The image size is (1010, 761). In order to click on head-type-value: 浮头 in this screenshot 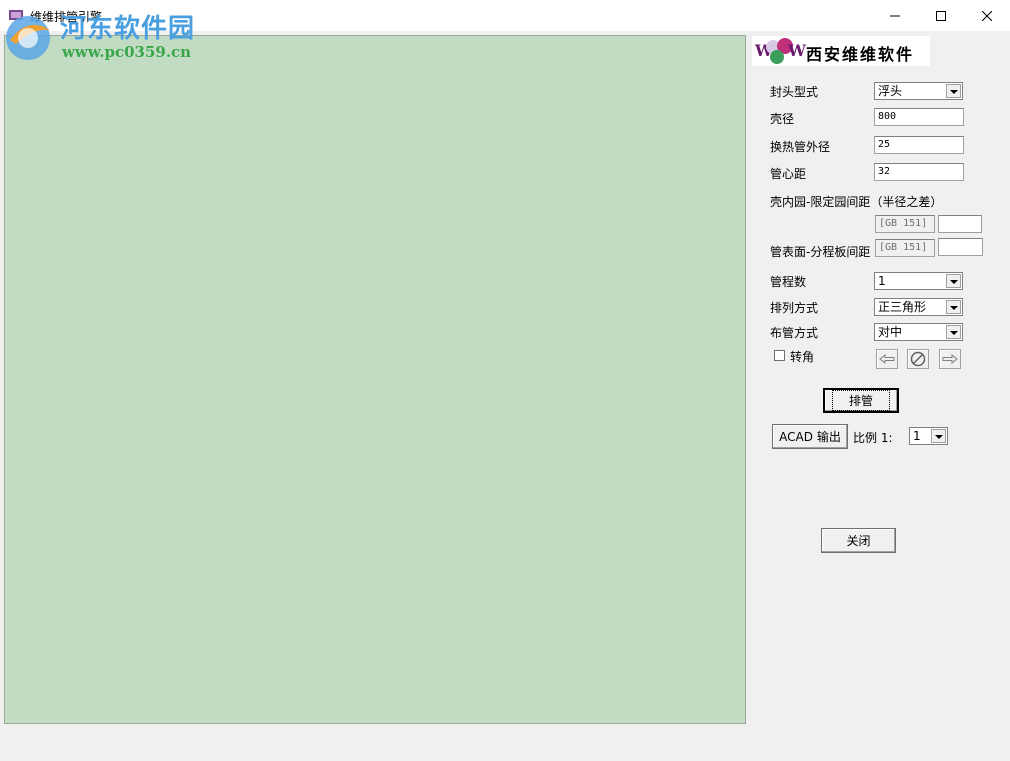, I will do `click(890, 91)`.